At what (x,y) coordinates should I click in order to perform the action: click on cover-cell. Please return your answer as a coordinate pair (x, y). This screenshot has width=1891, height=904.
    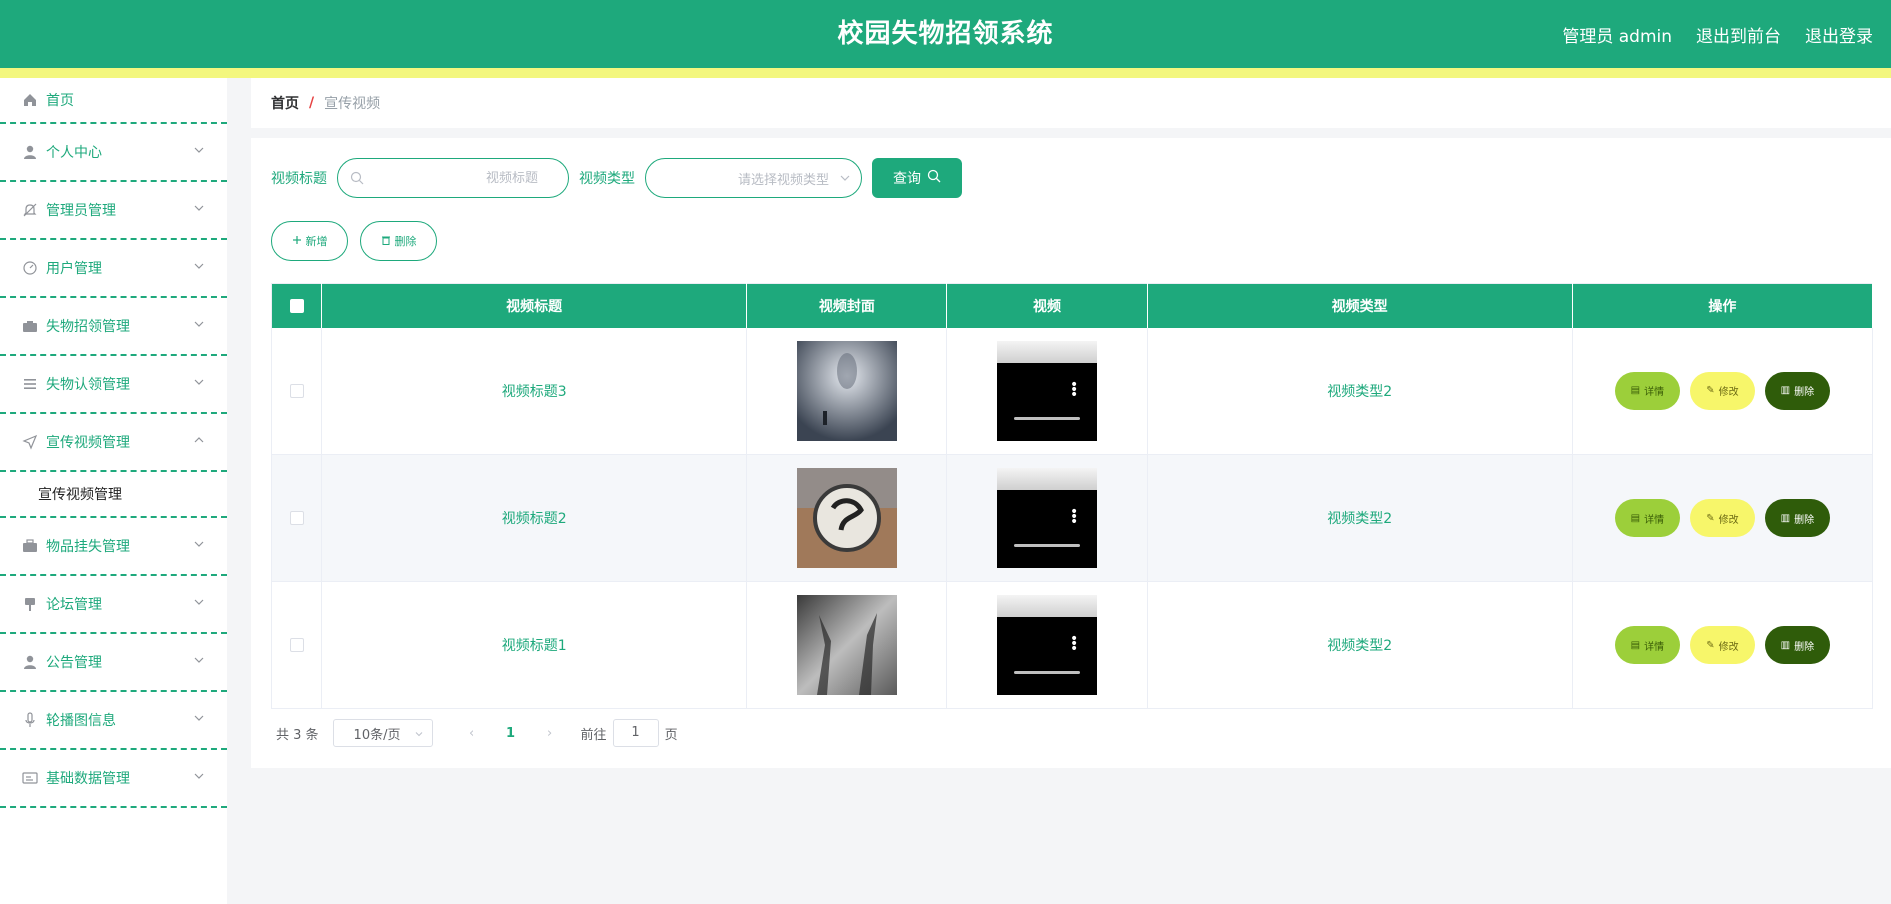
    Looking at the image, I should click on (847, 391).